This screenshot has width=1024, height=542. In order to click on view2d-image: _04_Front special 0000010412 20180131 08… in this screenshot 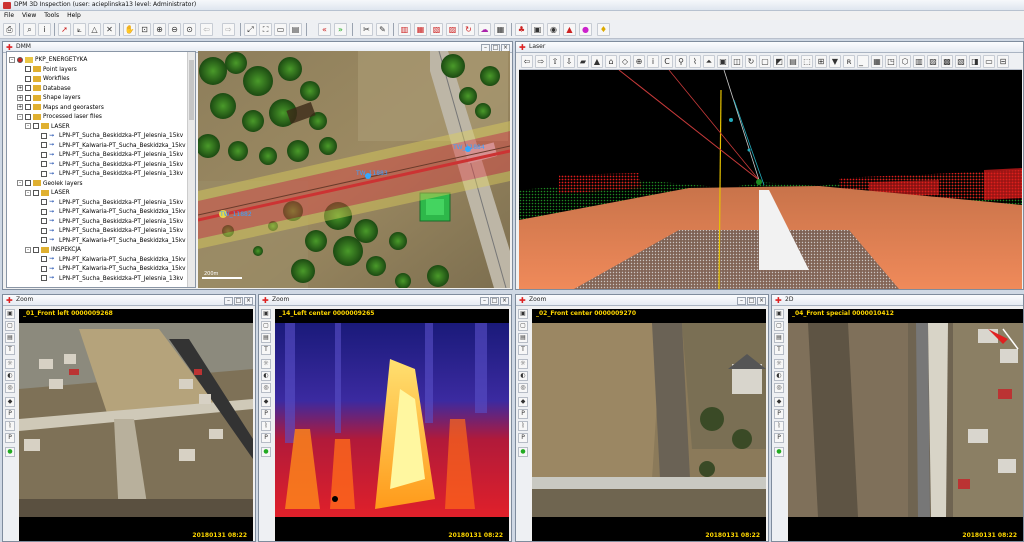, I will do `click(905, 425)`.